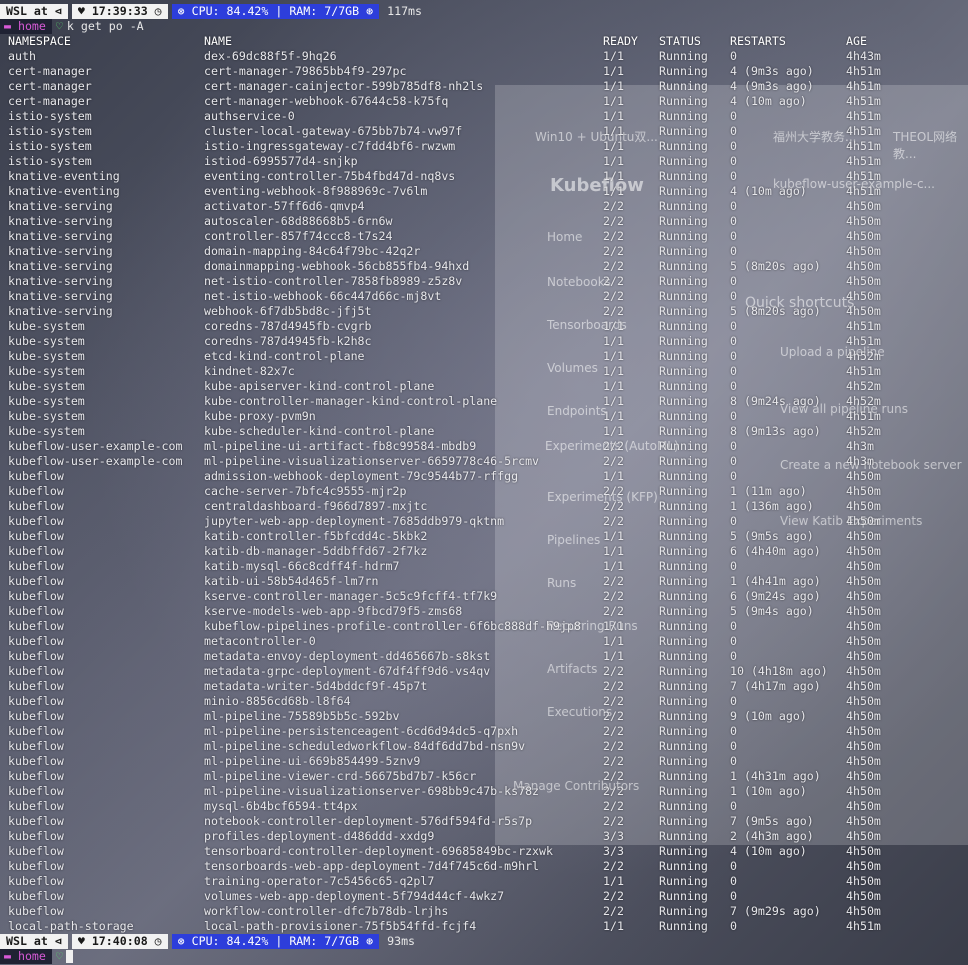 The height and width of the screenshot is (965, 968). I want to click on heart-icon: ♡, so click(59, 956).